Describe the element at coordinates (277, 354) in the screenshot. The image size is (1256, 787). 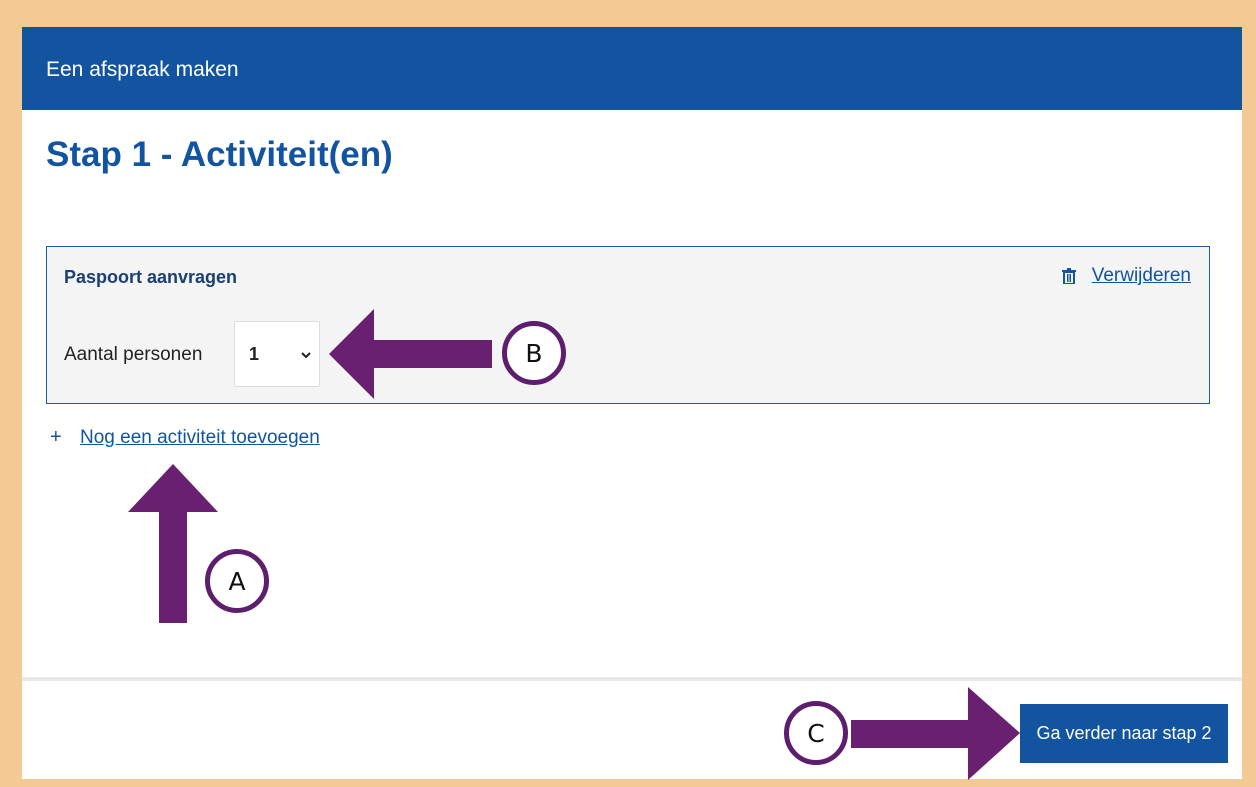
I see `persons-select: 1` at that location.